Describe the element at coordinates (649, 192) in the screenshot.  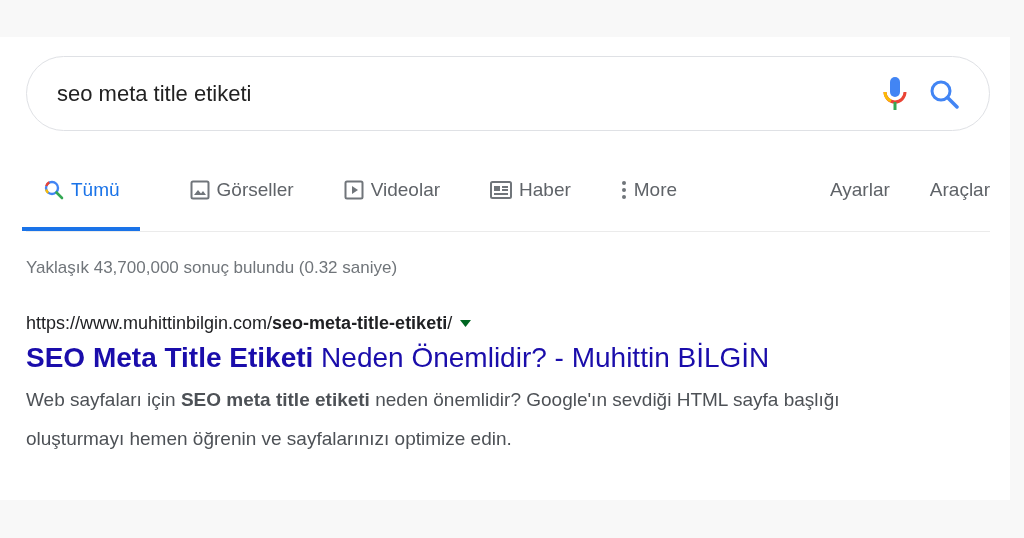
I see `tab: More` at that location.